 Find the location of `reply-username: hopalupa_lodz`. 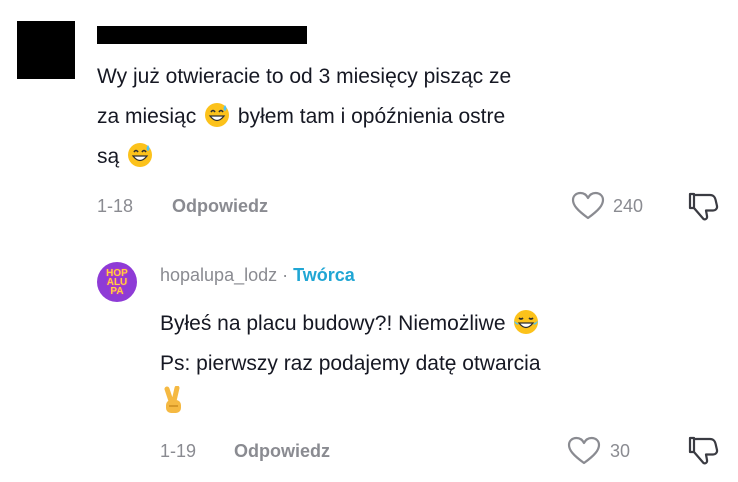

reply-username: hopalupa_lodz is located at coordinates (218, 275).